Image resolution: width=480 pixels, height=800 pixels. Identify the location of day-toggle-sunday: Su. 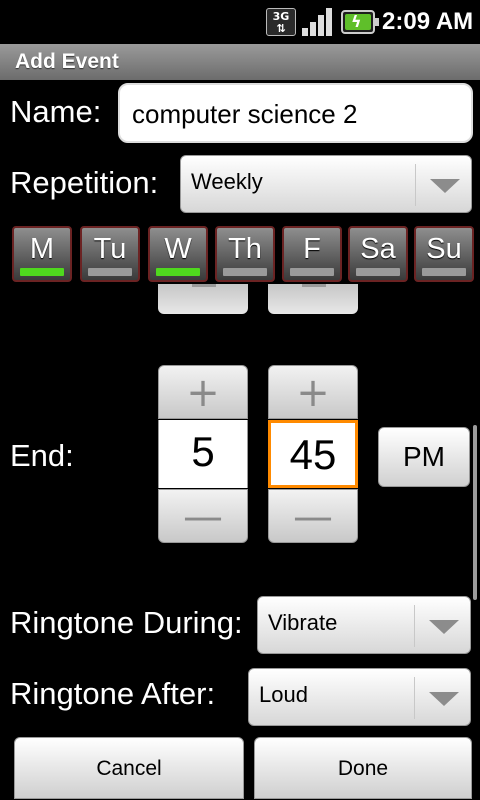
(444, 254).